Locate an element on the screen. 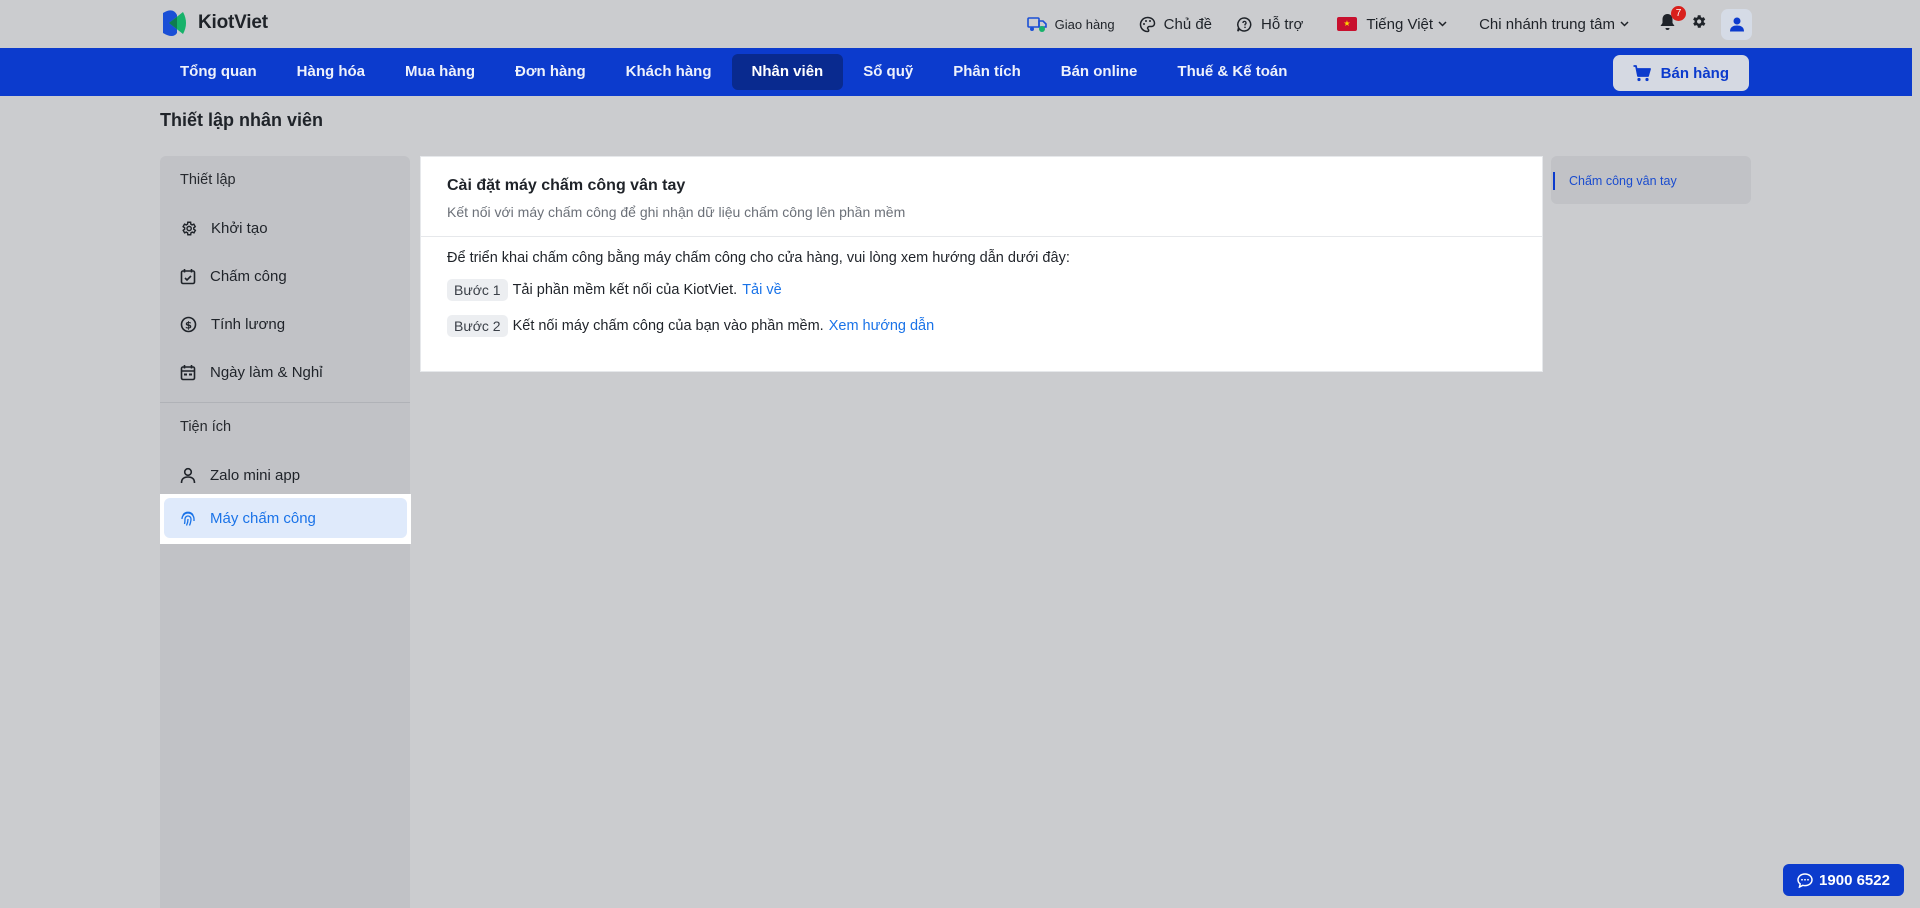 This screenshot has width=1920, height=908. sidebar-item-workdays-leave: Ngày làm & Nghỉ is located at coordinates (285, 372).